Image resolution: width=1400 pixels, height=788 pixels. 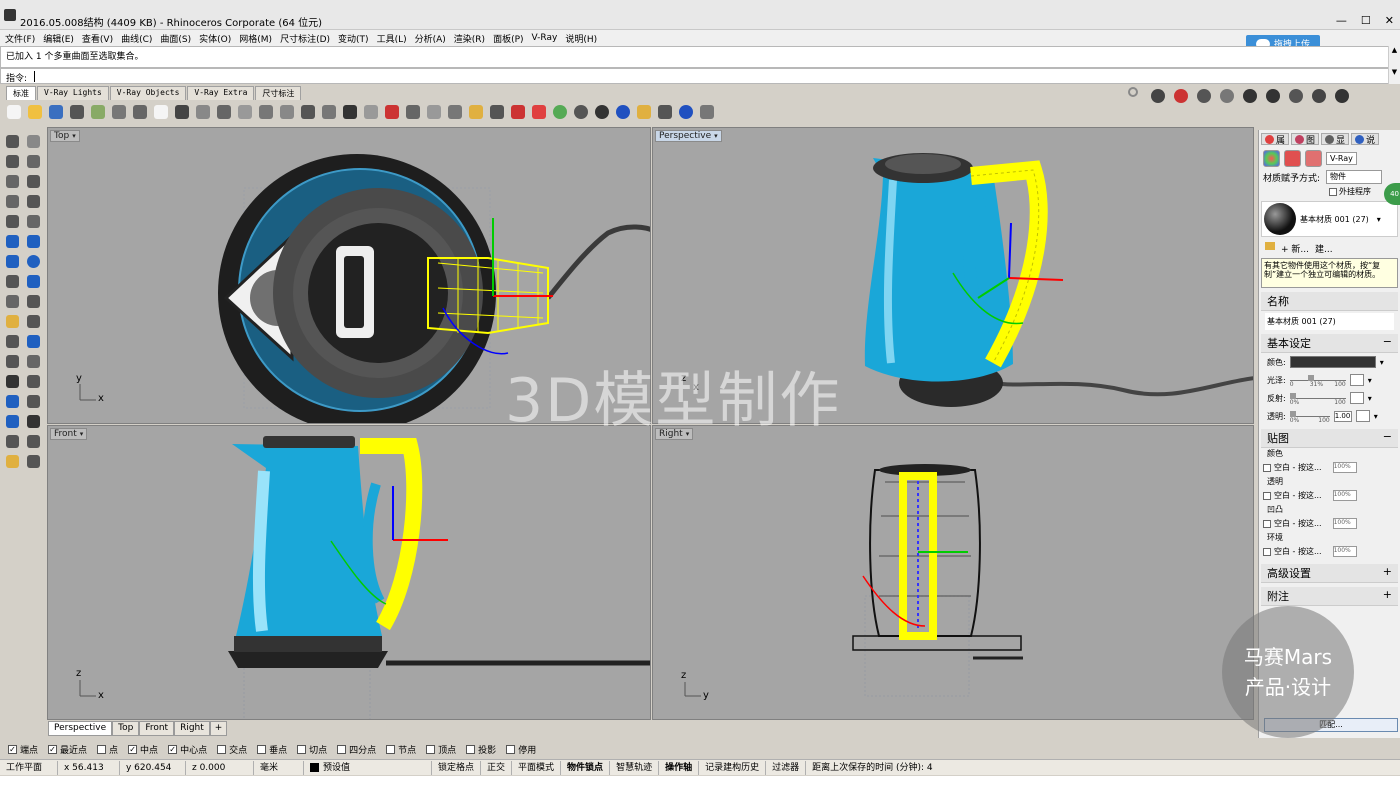 I want to click on new-icon, so click(x=14, y=112).